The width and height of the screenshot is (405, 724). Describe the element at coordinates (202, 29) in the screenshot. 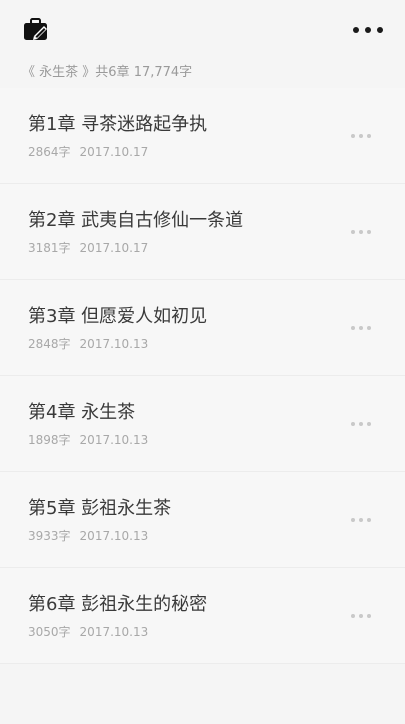

I see `top-bar` at that location.